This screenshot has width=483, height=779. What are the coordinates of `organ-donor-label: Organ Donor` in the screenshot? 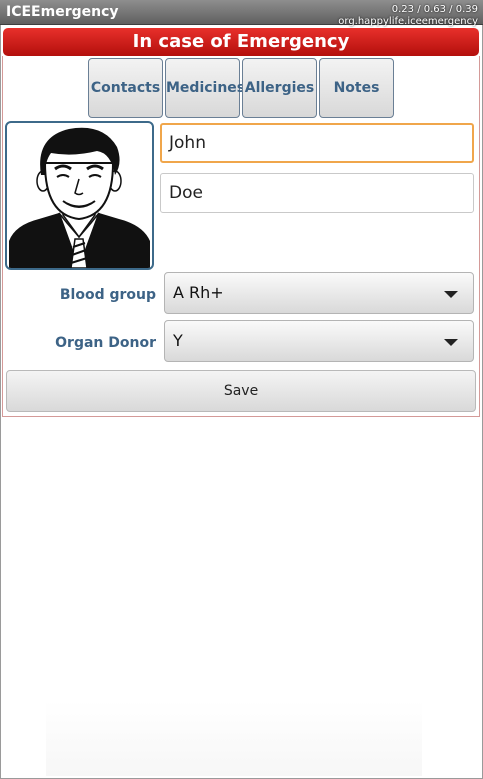 It's located at (105, 343).